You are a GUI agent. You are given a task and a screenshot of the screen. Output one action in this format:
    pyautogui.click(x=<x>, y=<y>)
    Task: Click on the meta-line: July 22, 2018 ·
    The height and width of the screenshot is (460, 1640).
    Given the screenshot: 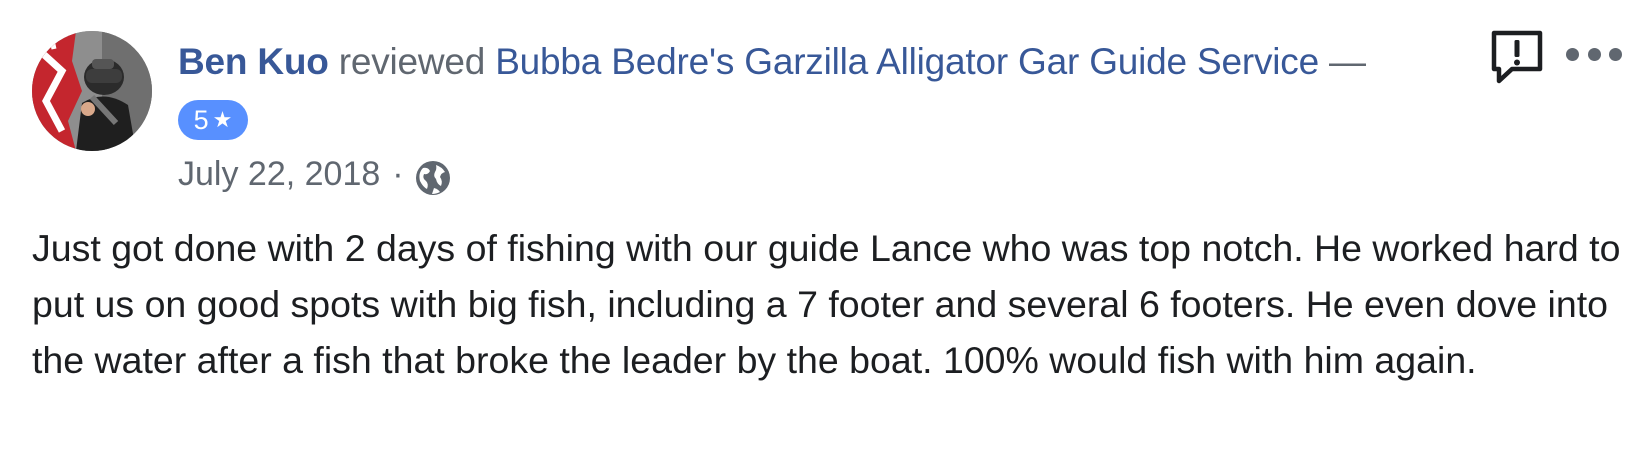 What is the action you would take?
    pyautogui.click(x=315, y=174)
    